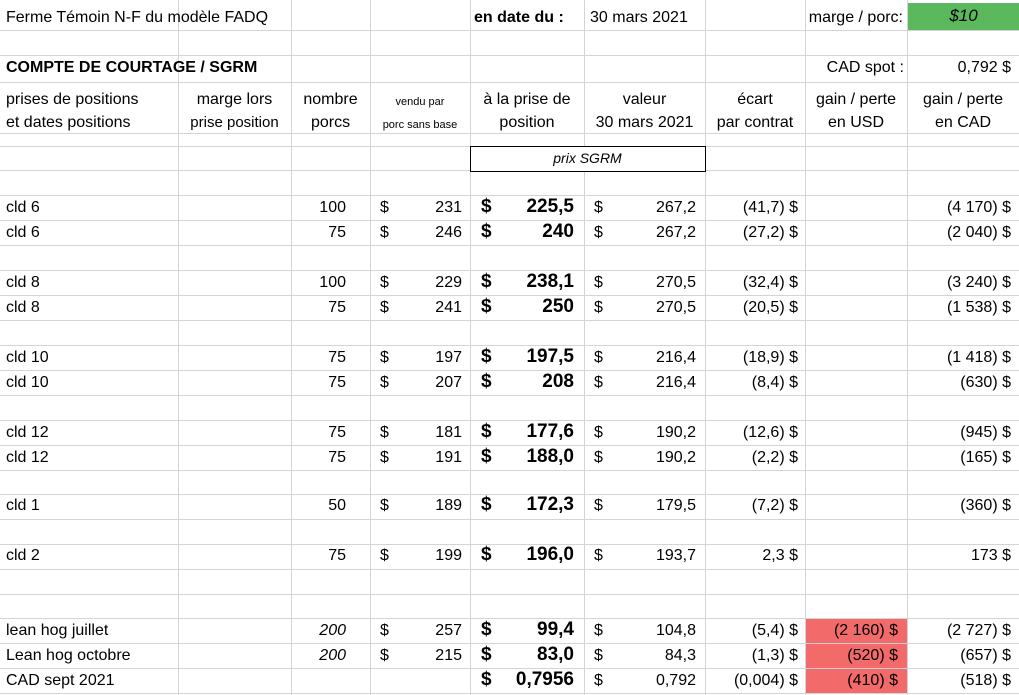 The image size is (1019, 695). Describe the element at coordinates (856, 99) in the screenshot. I see `col-header-usd: gain / perte` at that location.